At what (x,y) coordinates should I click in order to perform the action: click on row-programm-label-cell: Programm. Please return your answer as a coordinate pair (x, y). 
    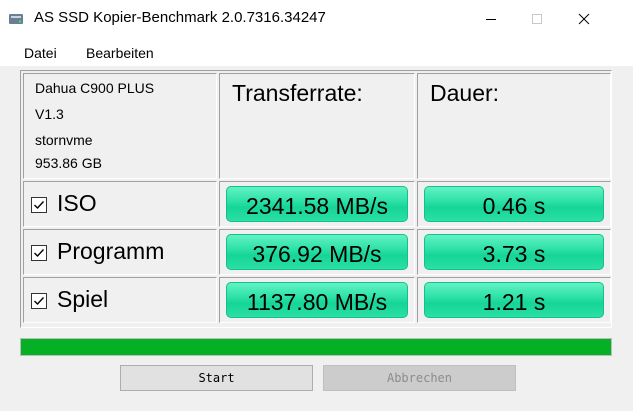
    Looking at the image, I should click on (120, 252).